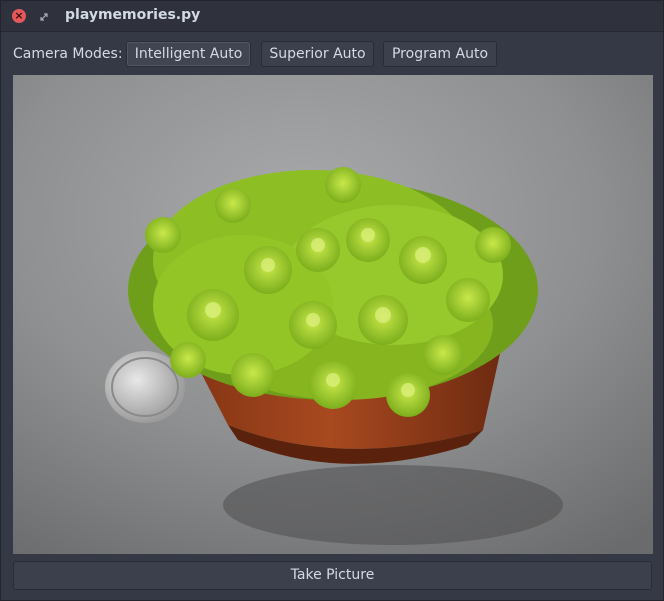 This screenshot has width=664, height=601. I want to click on camera-modes-label: Camera Modes:, so click(68, 54).